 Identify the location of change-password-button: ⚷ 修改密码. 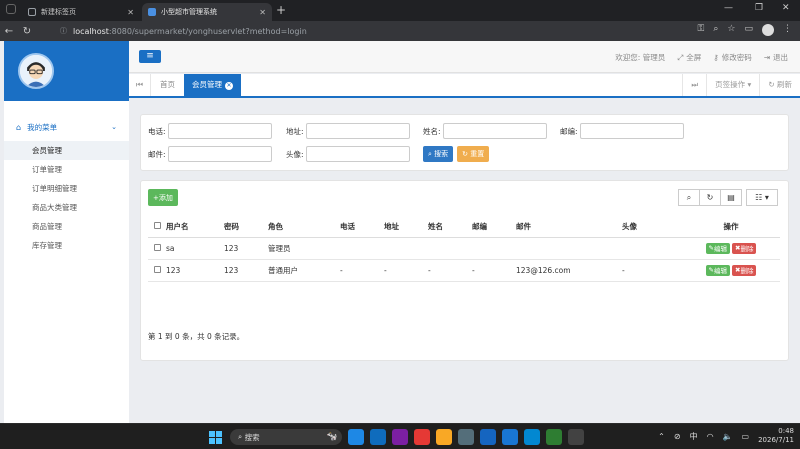
(732, 57).